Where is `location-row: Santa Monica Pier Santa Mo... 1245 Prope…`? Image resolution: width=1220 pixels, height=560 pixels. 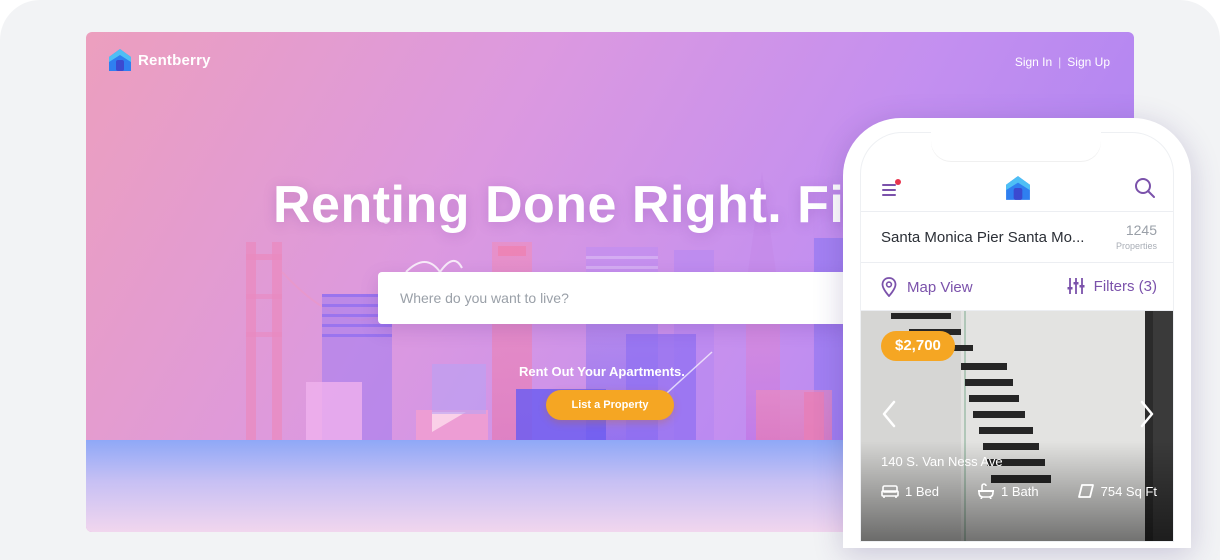 location-row: Santa Monica Pier Santa Mo... 1245 Prope… is located at coordinates (1017, 237).